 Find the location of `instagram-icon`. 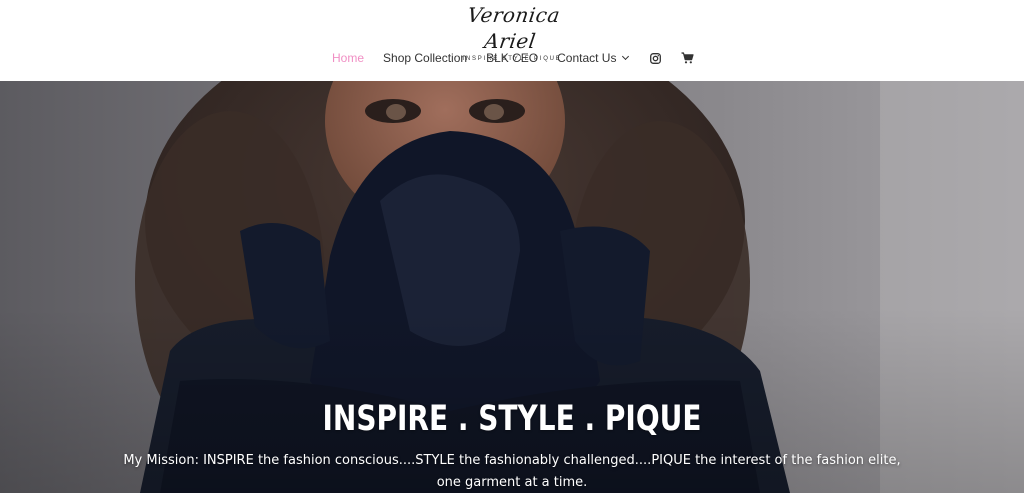

instagram-icon is located at coordinates (655, 58).